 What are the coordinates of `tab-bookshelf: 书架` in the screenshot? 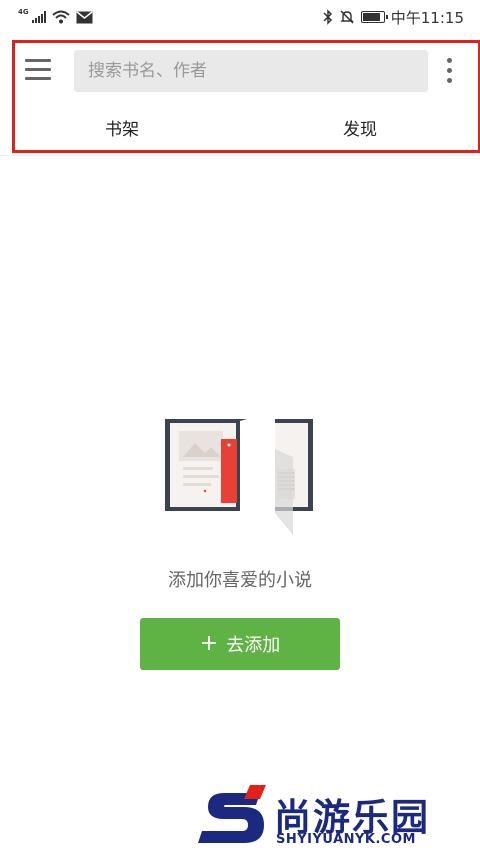 It's located at (122, 127).